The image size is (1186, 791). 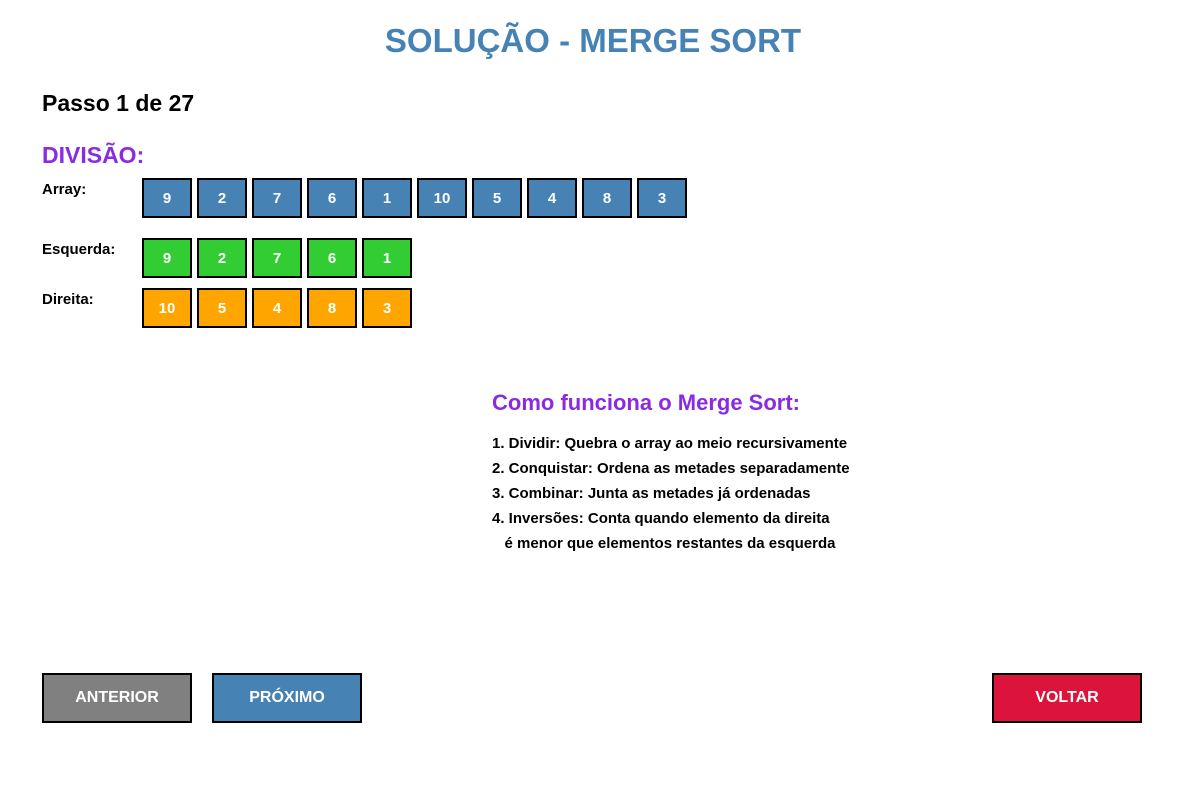 I want to click on right-cell: 8, so click(x=332, y=308).